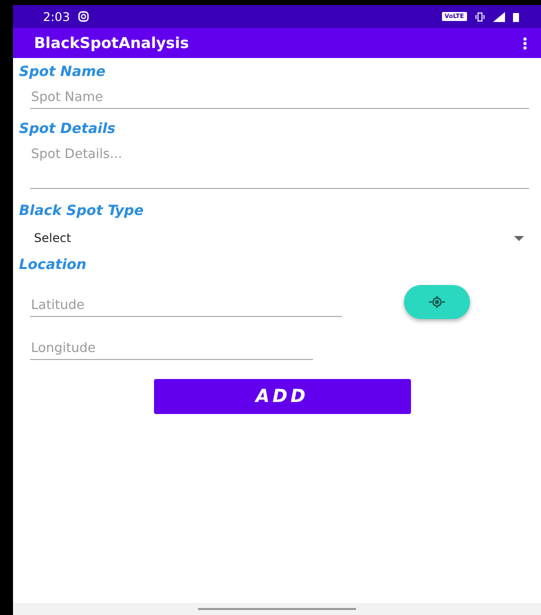 Image resolution: width=541 pixels, height=615 pixels. I want to click on dropdown-caret-icon, so click(519, 238).